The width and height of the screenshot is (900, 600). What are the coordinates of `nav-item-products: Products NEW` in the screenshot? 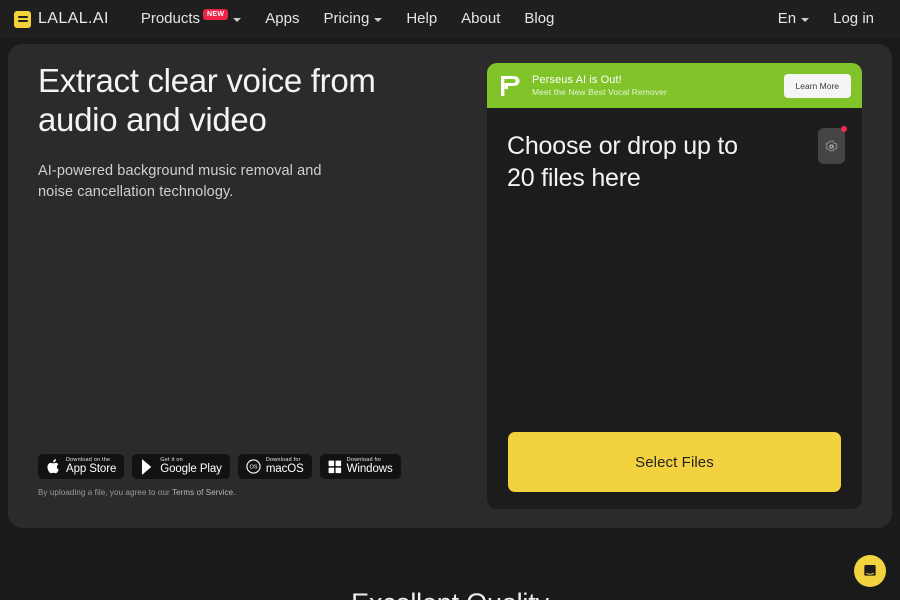 It's located at (191, 19).